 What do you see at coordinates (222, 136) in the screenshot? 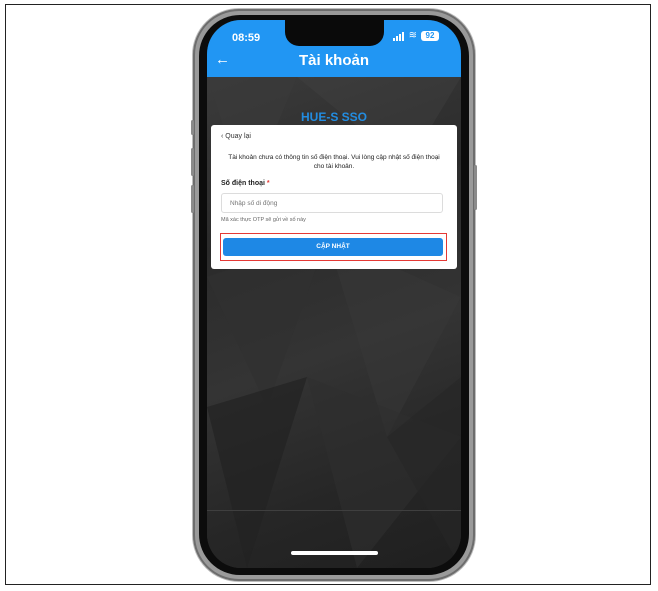
I see `chevron-left-icon: ‹` at bounding box center [222, 136].